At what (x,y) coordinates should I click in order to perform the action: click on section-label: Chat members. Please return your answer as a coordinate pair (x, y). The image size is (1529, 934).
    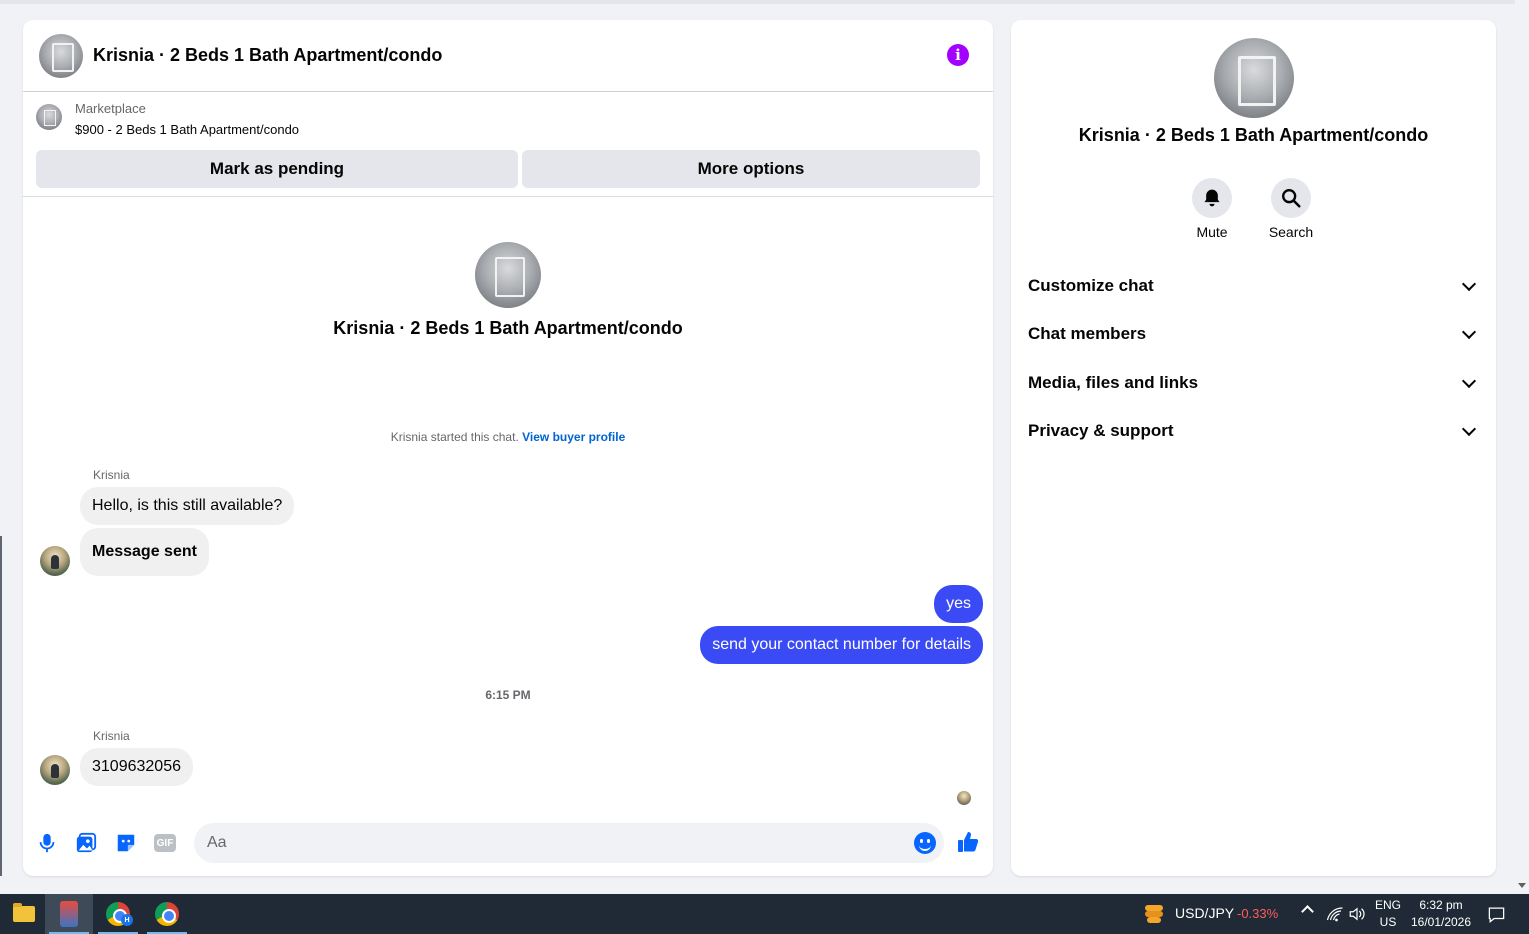
    Looking at the image, I should click on (1087, 333).